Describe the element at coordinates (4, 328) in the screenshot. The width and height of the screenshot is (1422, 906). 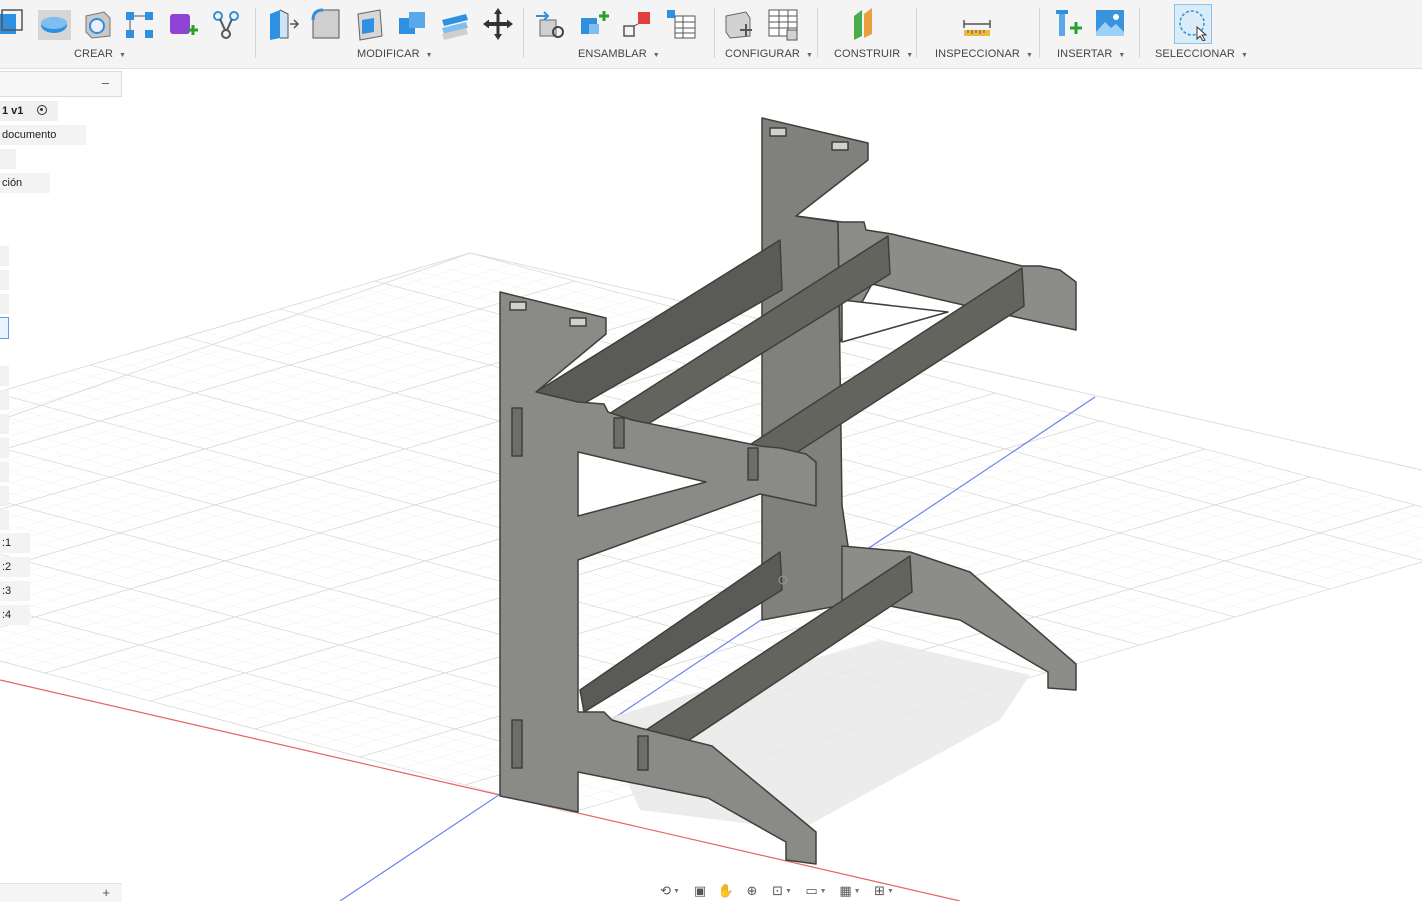
I see `browser-item-selected` at that location.